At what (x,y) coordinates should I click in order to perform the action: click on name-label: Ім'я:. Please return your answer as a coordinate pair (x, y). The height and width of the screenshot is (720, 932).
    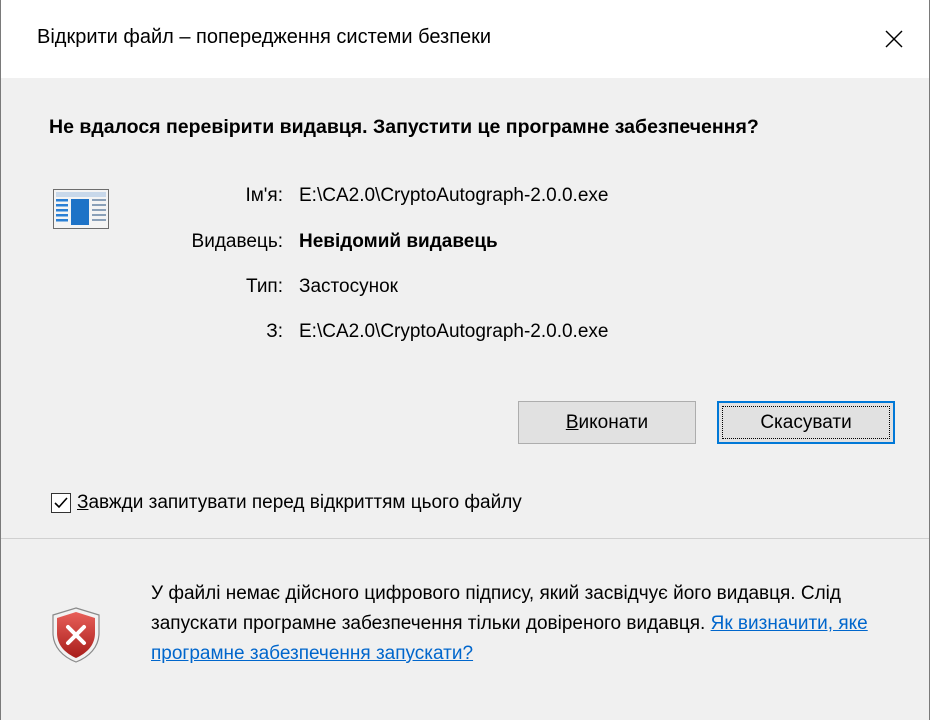
    Looking at the image, I should click on (264, 195).